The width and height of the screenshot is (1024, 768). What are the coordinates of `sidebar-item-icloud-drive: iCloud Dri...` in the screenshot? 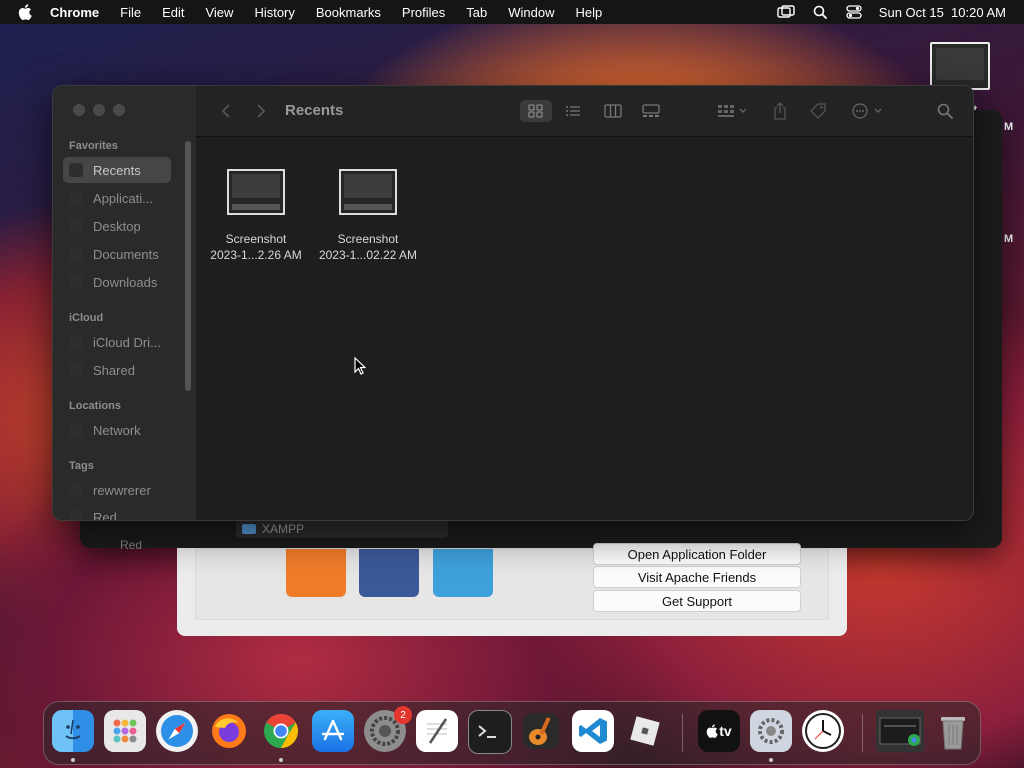 It's located at (117, 342).